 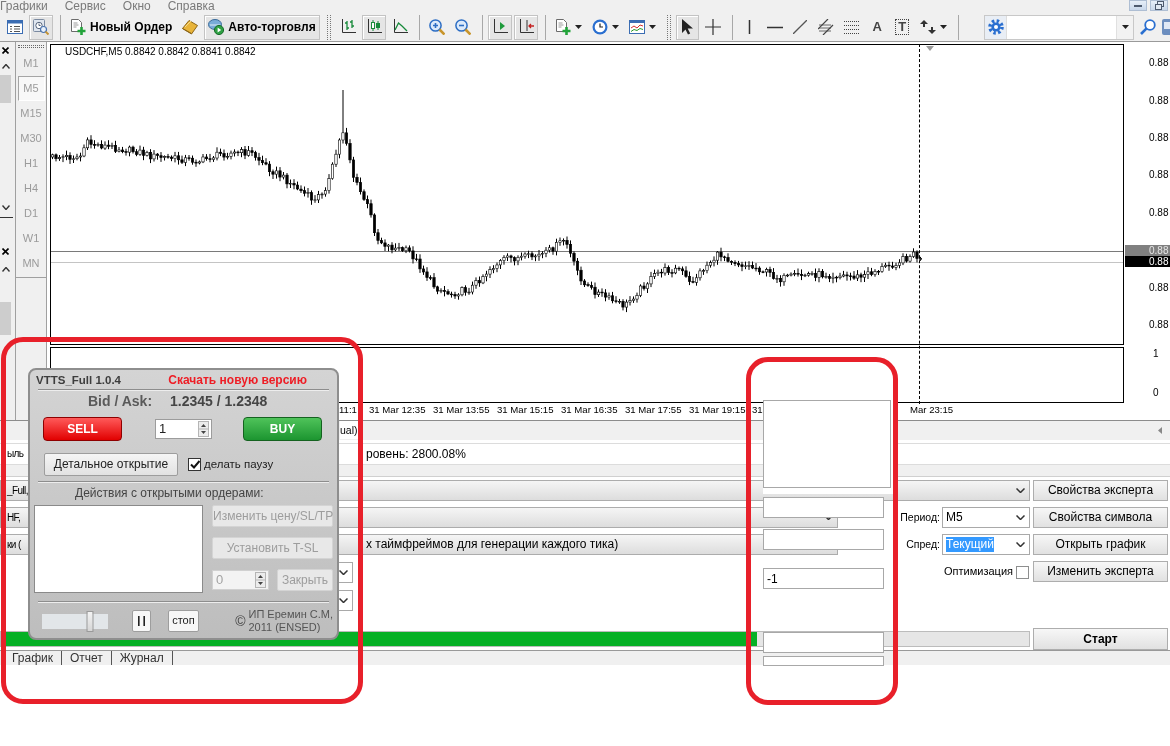 I want to click on window-tile-icon, so click(x=1166, y=27).